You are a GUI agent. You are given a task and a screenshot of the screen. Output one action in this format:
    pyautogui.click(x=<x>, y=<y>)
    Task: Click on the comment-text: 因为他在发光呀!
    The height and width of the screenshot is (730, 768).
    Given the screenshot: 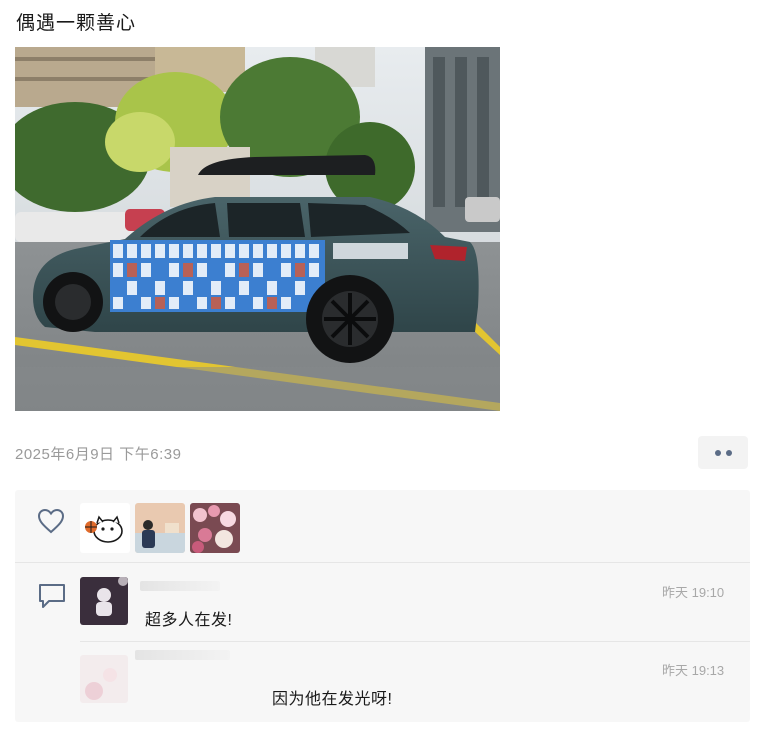 What is the action you would take?
    pyautogui.click(x=332, y=699)
    